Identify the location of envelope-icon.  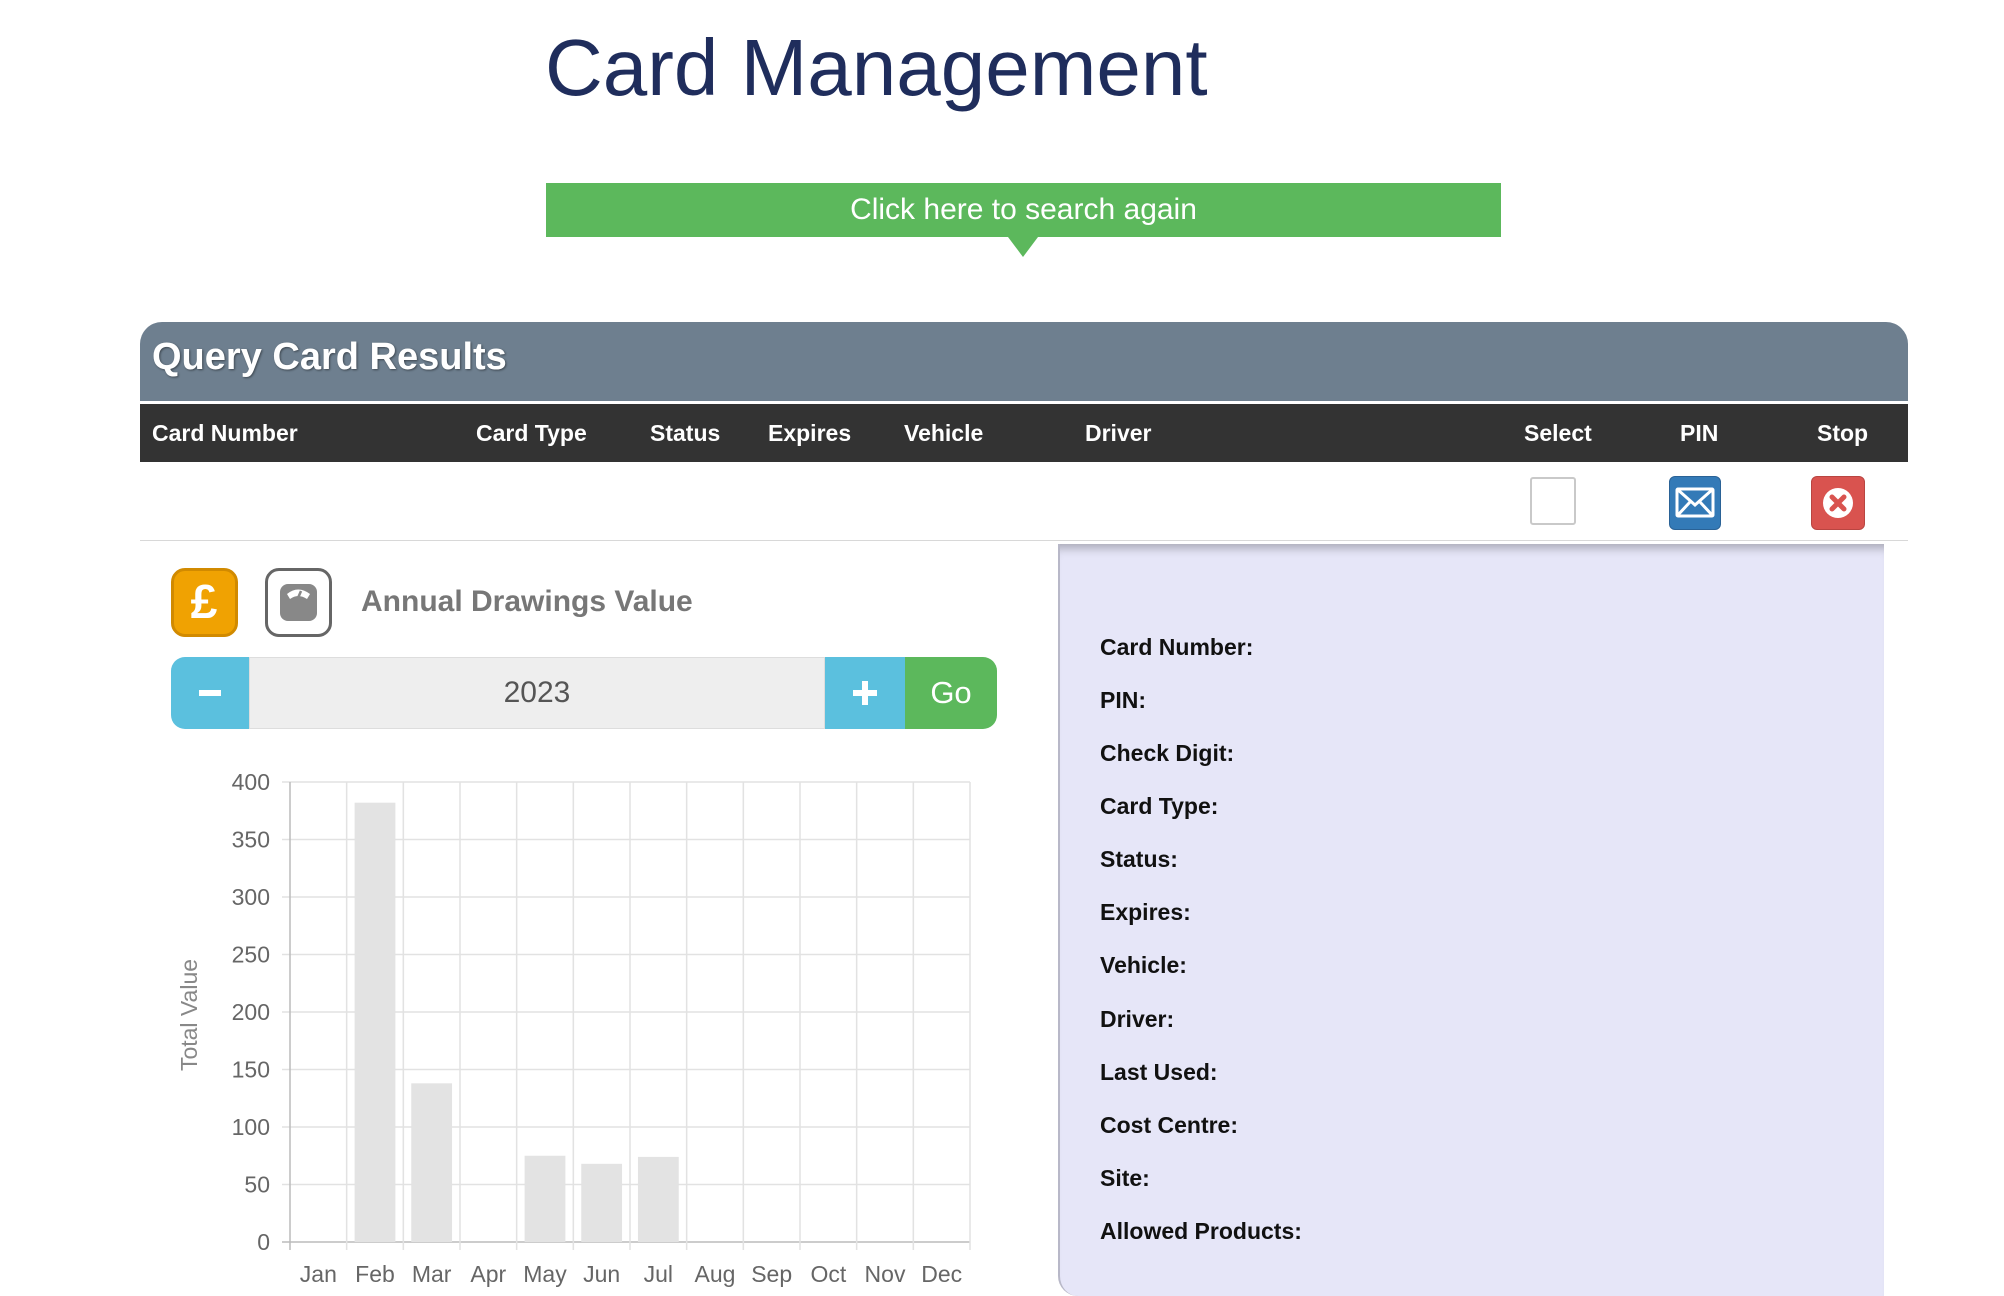
(1695, 502).